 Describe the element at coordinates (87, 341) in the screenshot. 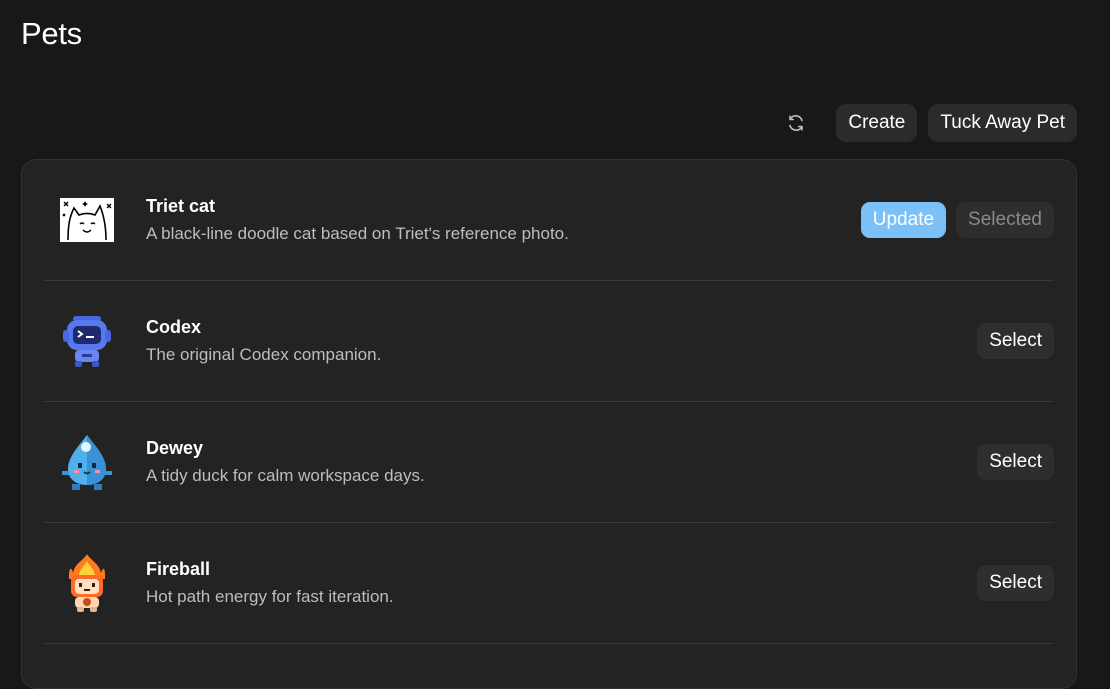

I see `codex-robot-icon` at that location.